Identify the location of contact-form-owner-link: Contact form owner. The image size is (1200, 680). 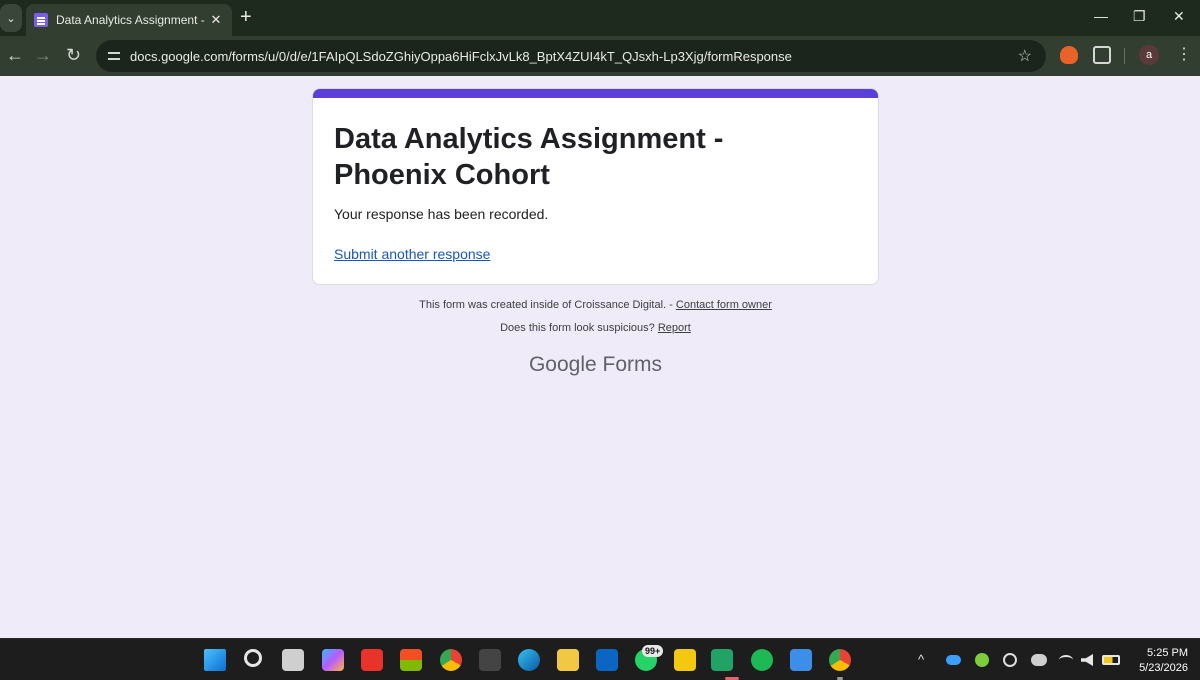
(724, 305).